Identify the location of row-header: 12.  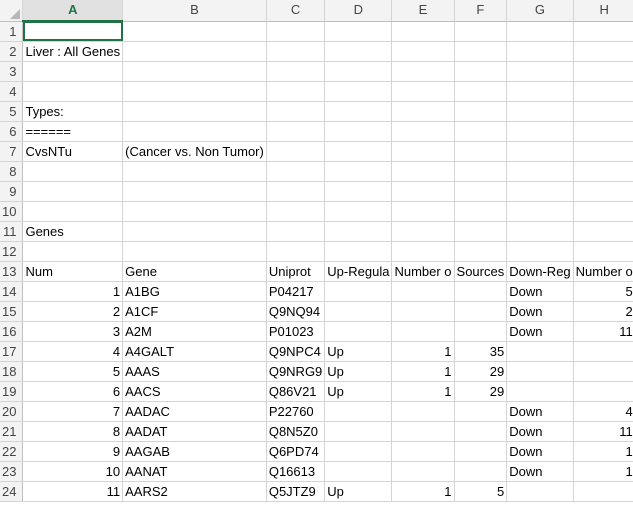
(12, 251).